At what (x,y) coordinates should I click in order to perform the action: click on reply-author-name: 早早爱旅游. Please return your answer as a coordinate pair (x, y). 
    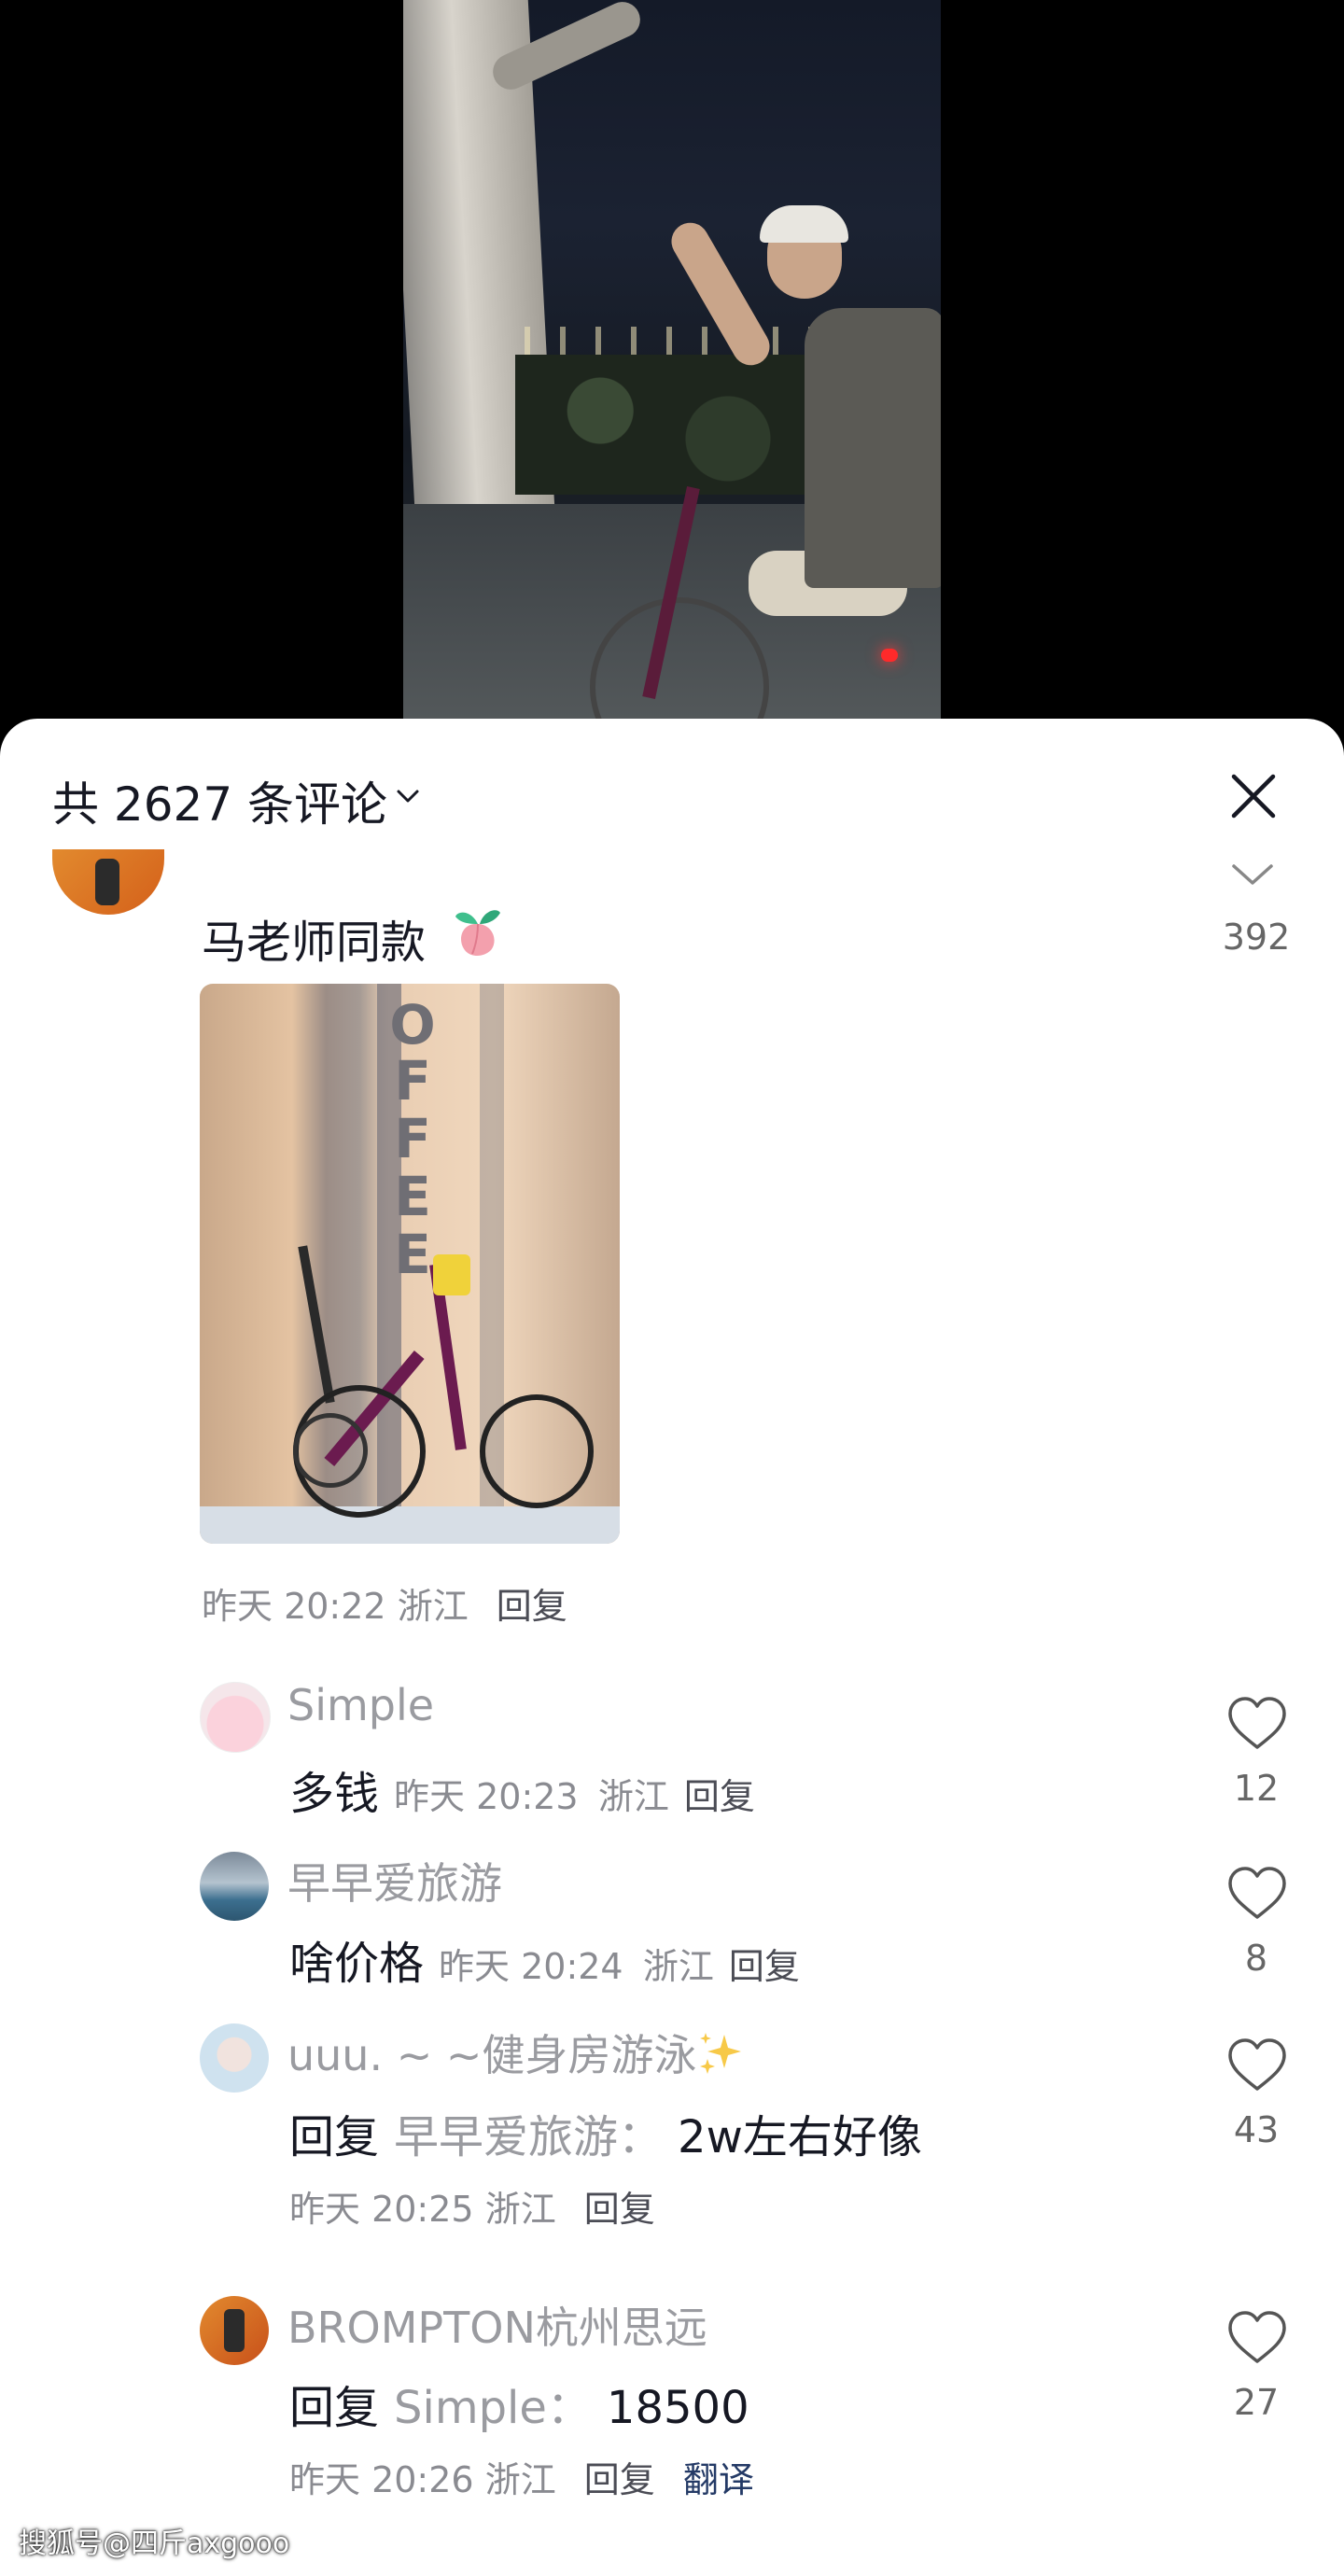
    Looking at the image, I should click on (394, 1880).